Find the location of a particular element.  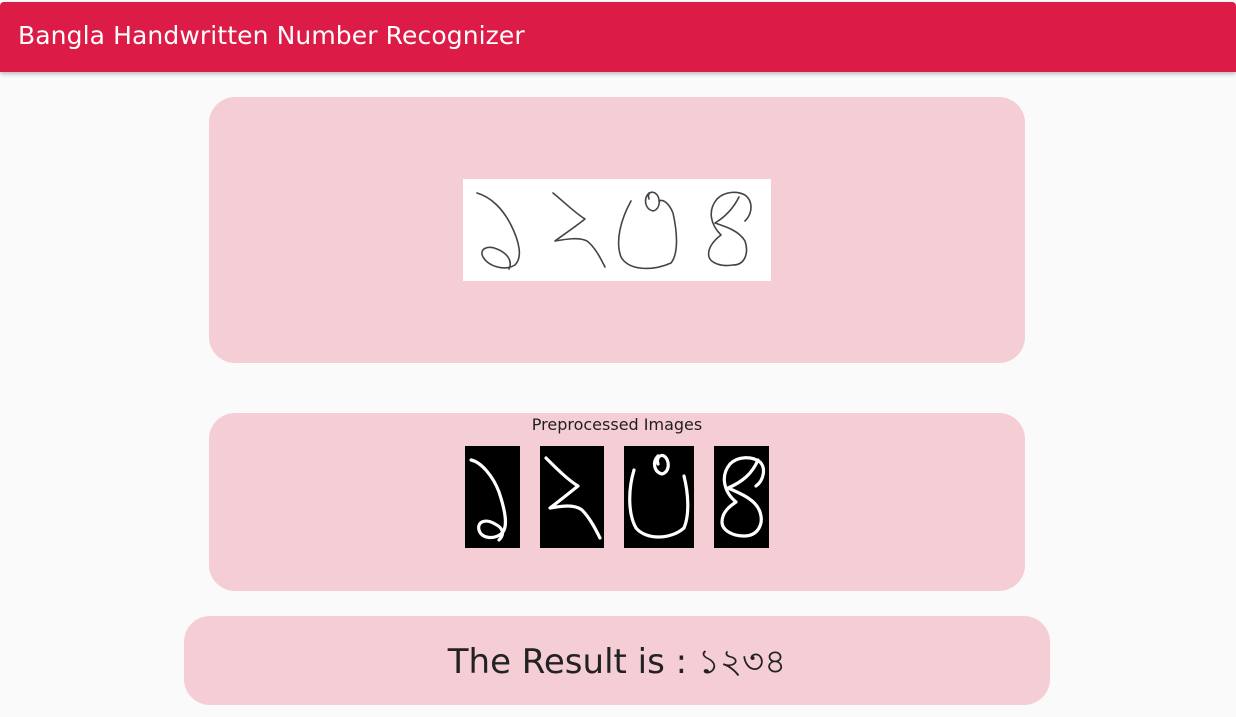

drawing-canvas is located at coordinates (617, 230).